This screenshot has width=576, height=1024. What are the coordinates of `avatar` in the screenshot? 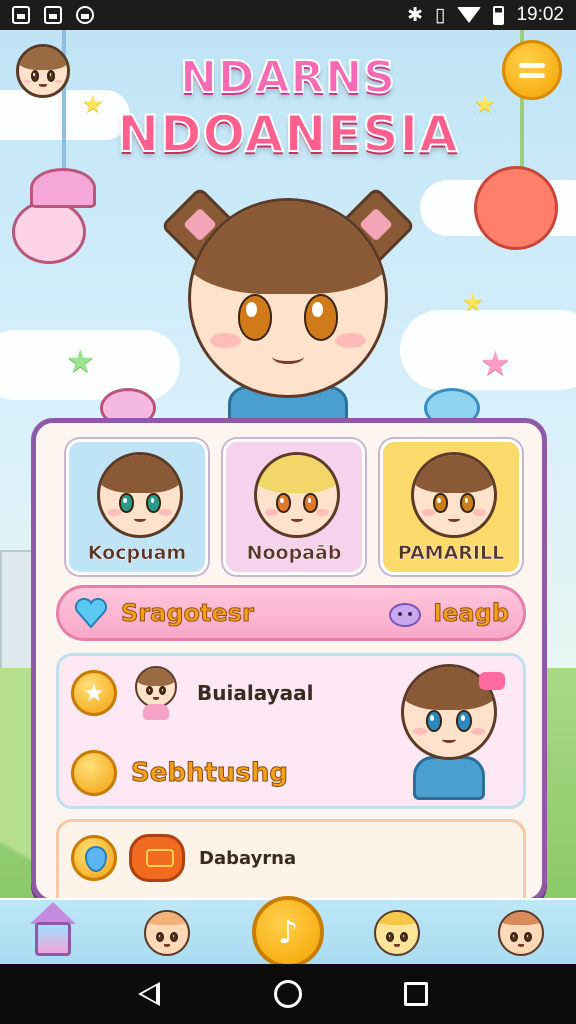 It's located at (43, 71).